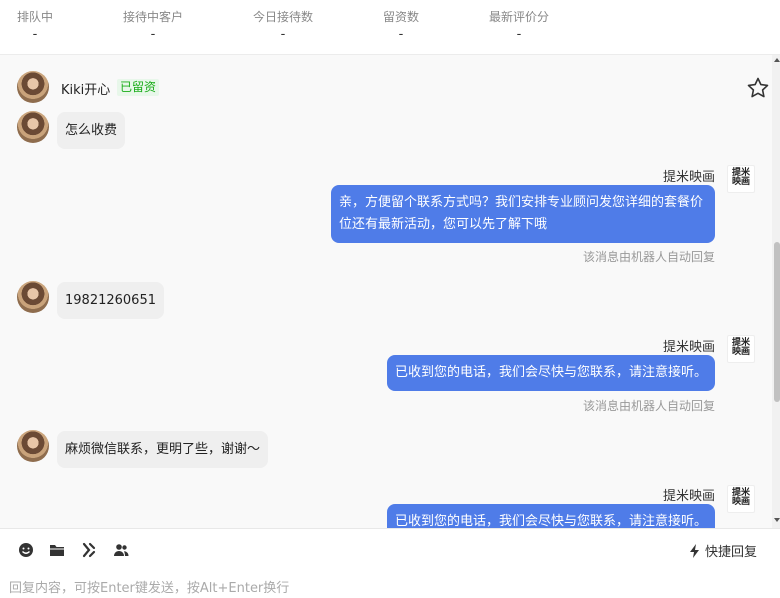 This screenshot has width=780, height=598. What do you see at coordinates (283, 25) in the screenshot?
I see `stat-today: 今日接待数 -` at bounding box center [283, 25].